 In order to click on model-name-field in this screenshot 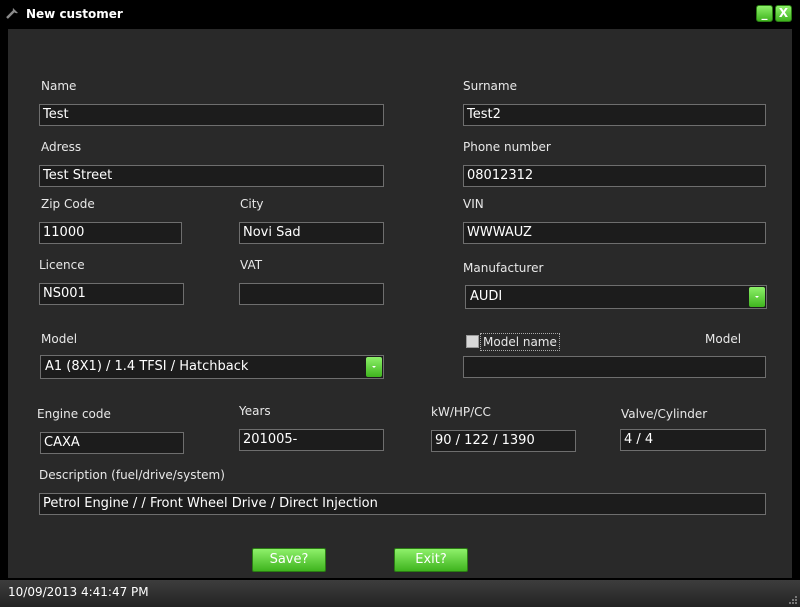, I will do `click(614, 367)`.